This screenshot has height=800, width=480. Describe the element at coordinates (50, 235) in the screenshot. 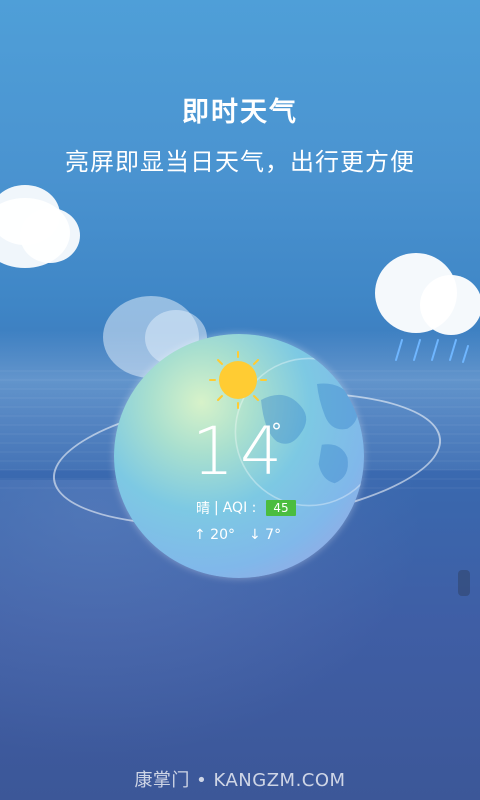

I see `cloud-left-part` at that location.